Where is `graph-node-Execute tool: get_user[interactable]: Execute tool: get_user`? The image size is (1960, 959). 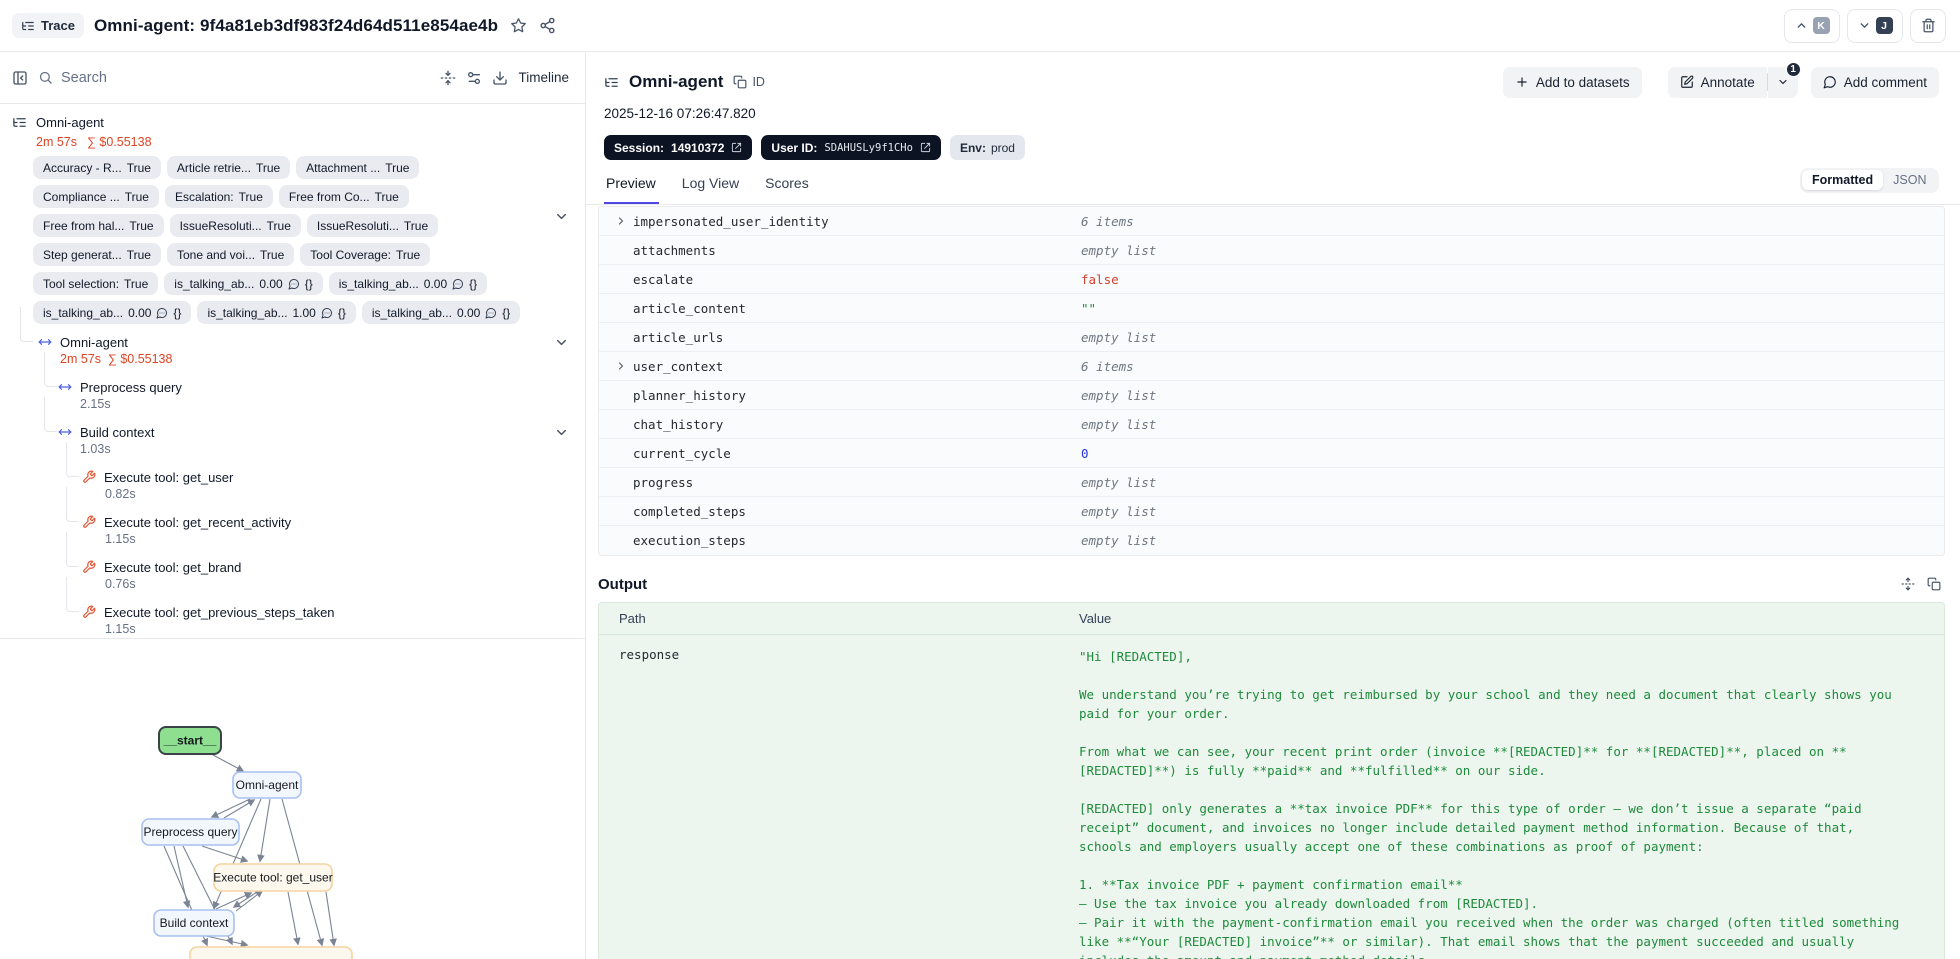
graph-node-Execute tool: get_user[interactable]: Execute tool: get_user is located at coordinates (273, 877).